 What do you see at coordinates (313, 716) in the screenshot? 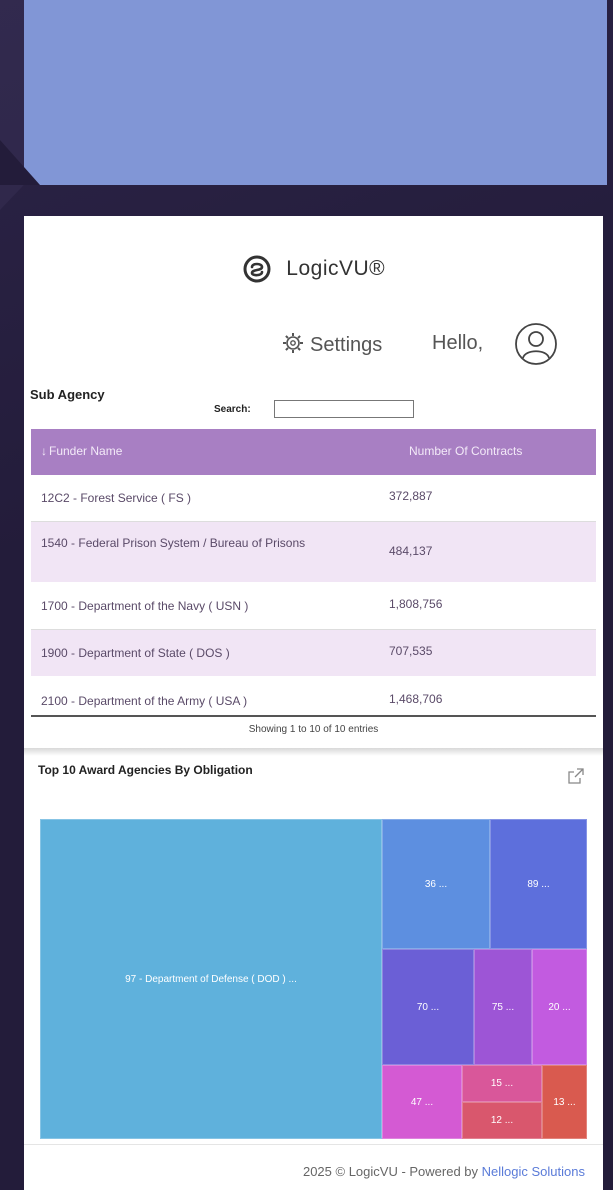
I see `table-bottom-border` at bounding box center [313, 716].